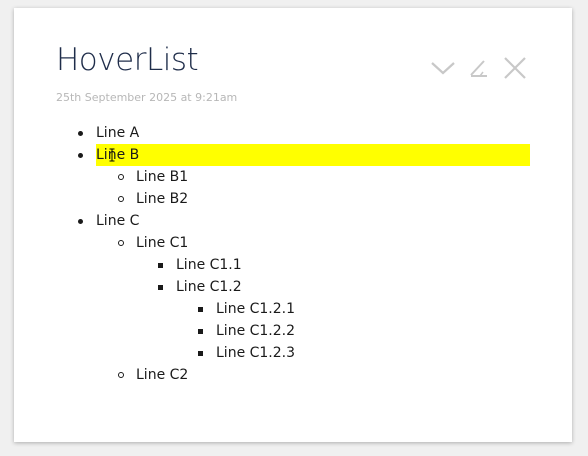 Image resolution: width=588 pixels, height=456 pixels. Describe the element at coordinates (162, 177) in the screenshot. I see `list-item-label: Line B1` at that location.